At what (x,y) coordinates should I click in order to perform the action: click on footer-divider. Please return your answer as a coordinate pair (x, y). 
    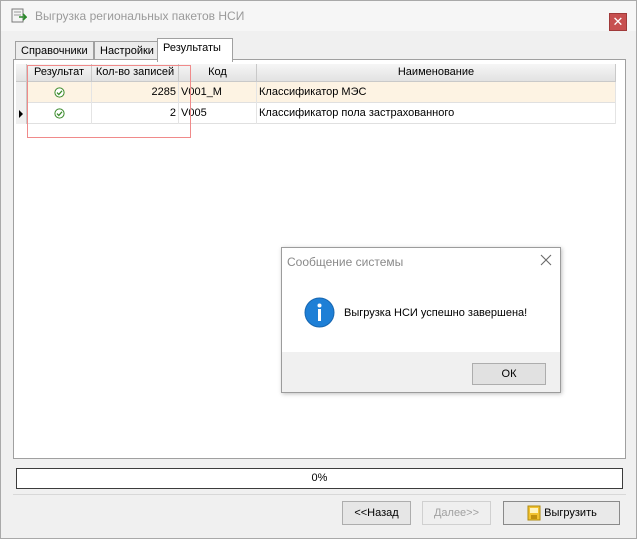
    Looking at the image, I should click on (319, 494).